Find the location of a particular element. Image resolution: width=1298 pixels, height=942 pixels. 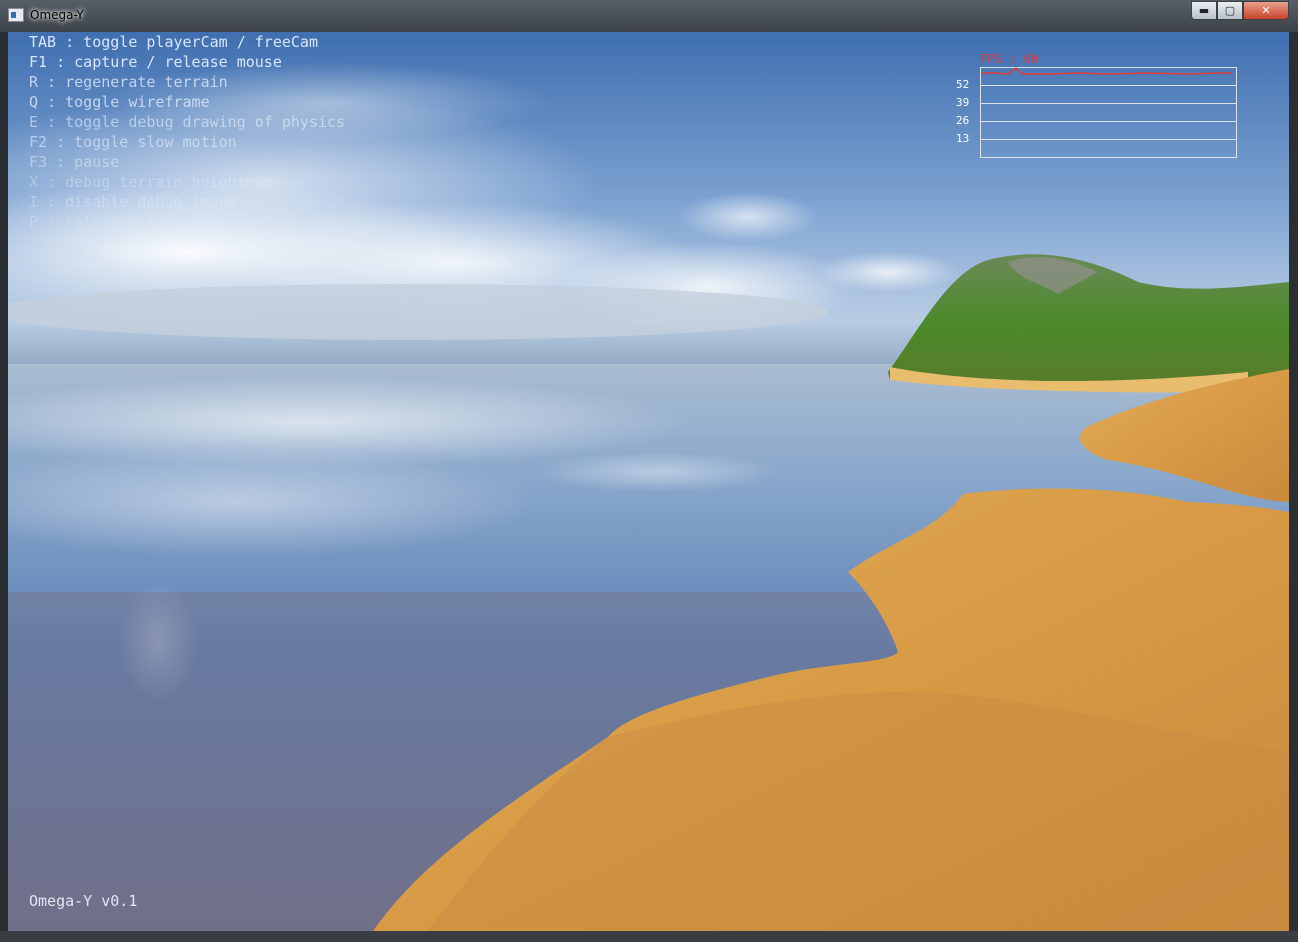

minimize-button: ▬ is located at coordinates (1204, 10).